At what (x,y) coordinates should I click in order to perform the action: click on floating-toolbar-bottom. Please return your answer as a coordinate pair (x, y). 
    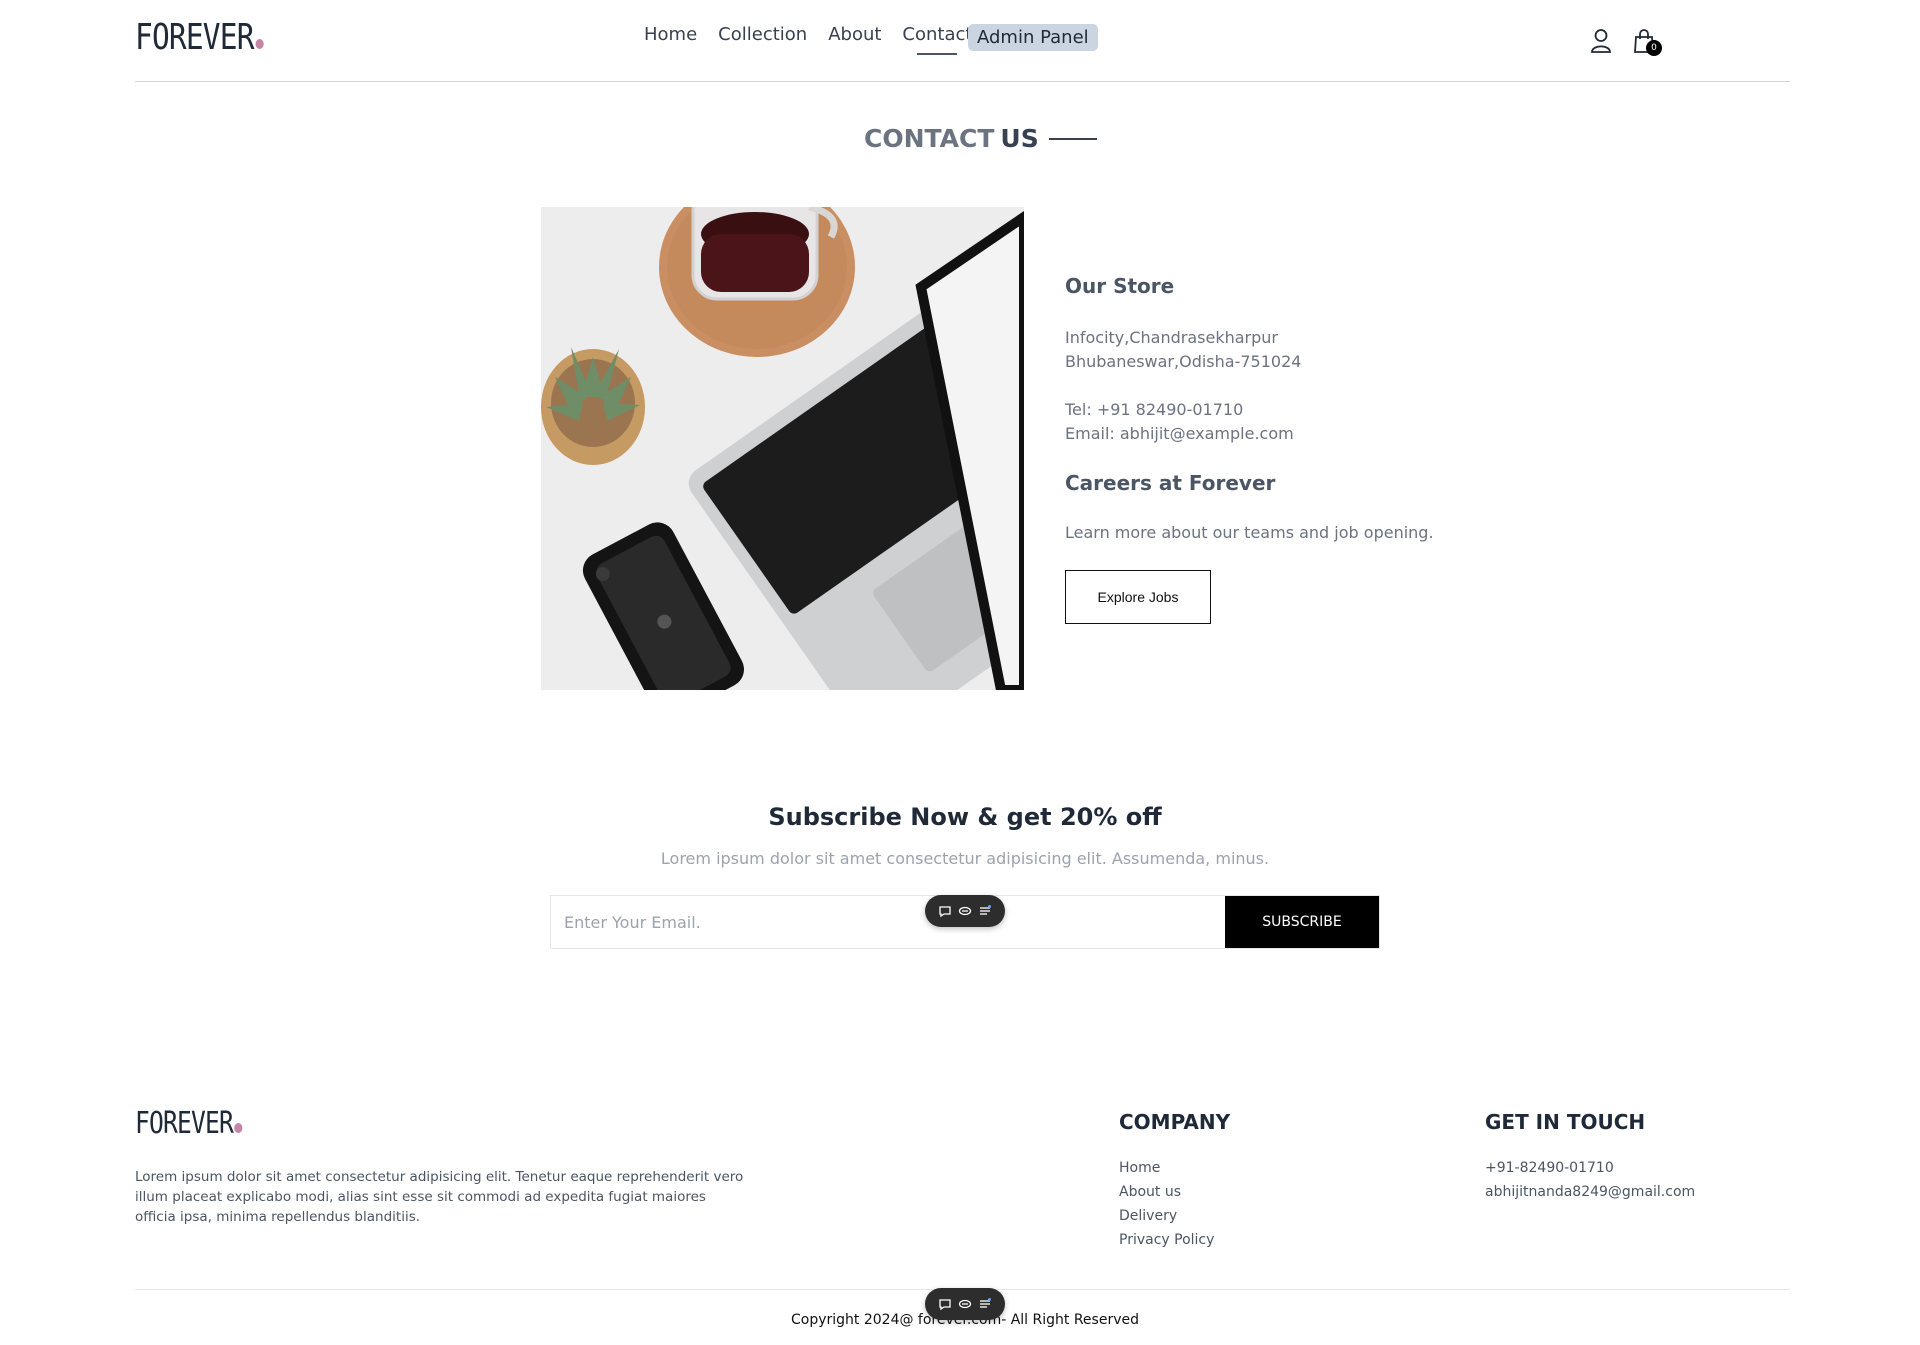
    Looking at the image, I should click on (965, 1304).